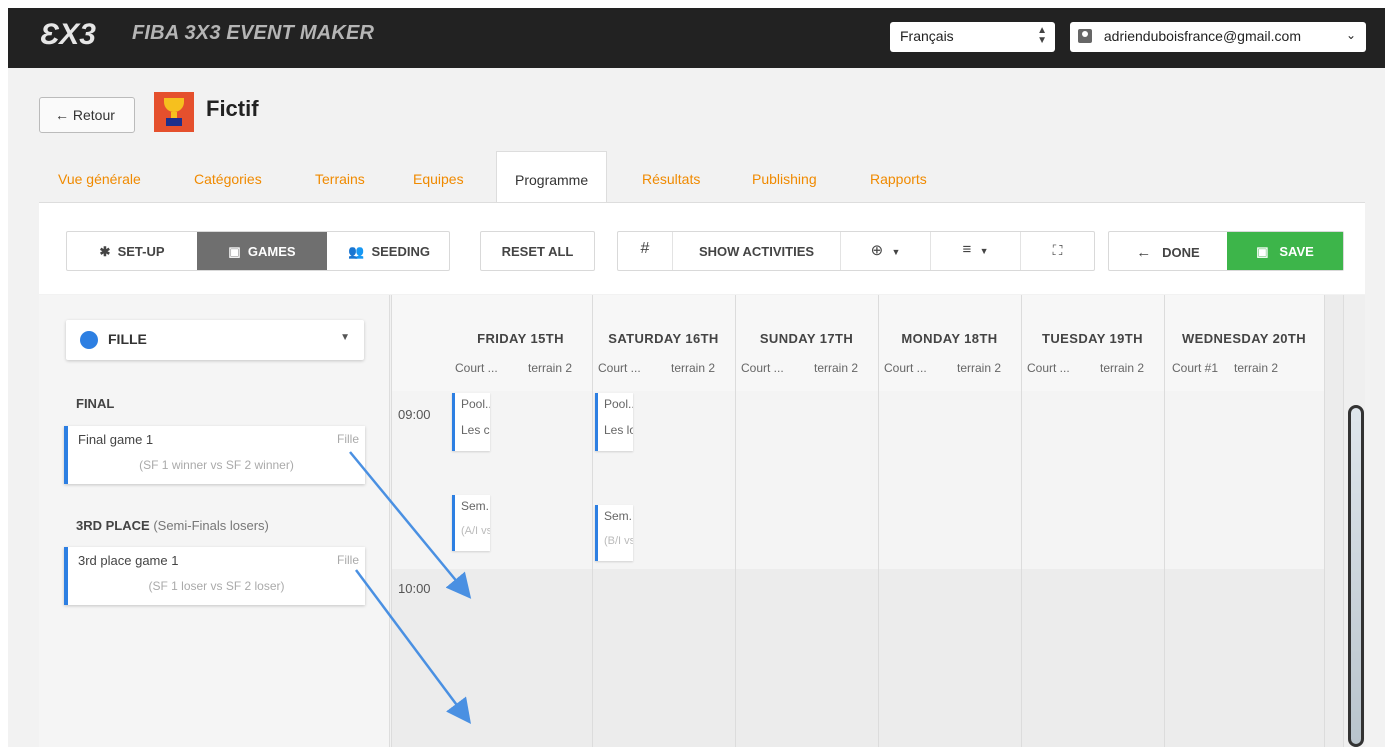 This screenshot has width=1394, height=747. Describe the element at coordinates (414, 414) in the screenshot. I see `time-label: 09:00` at that location.